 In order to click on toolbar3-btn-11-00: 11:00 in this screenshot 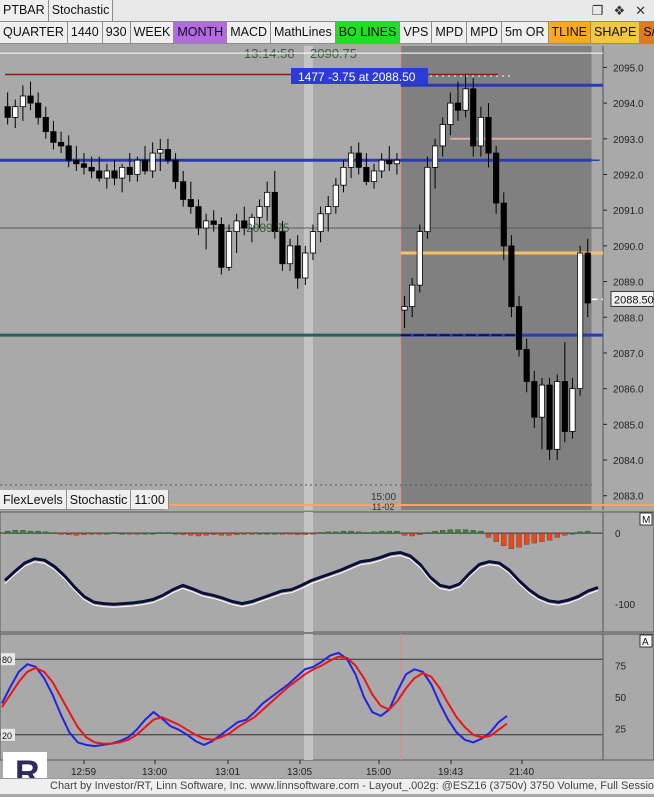, I will do `click(150, 499)`.